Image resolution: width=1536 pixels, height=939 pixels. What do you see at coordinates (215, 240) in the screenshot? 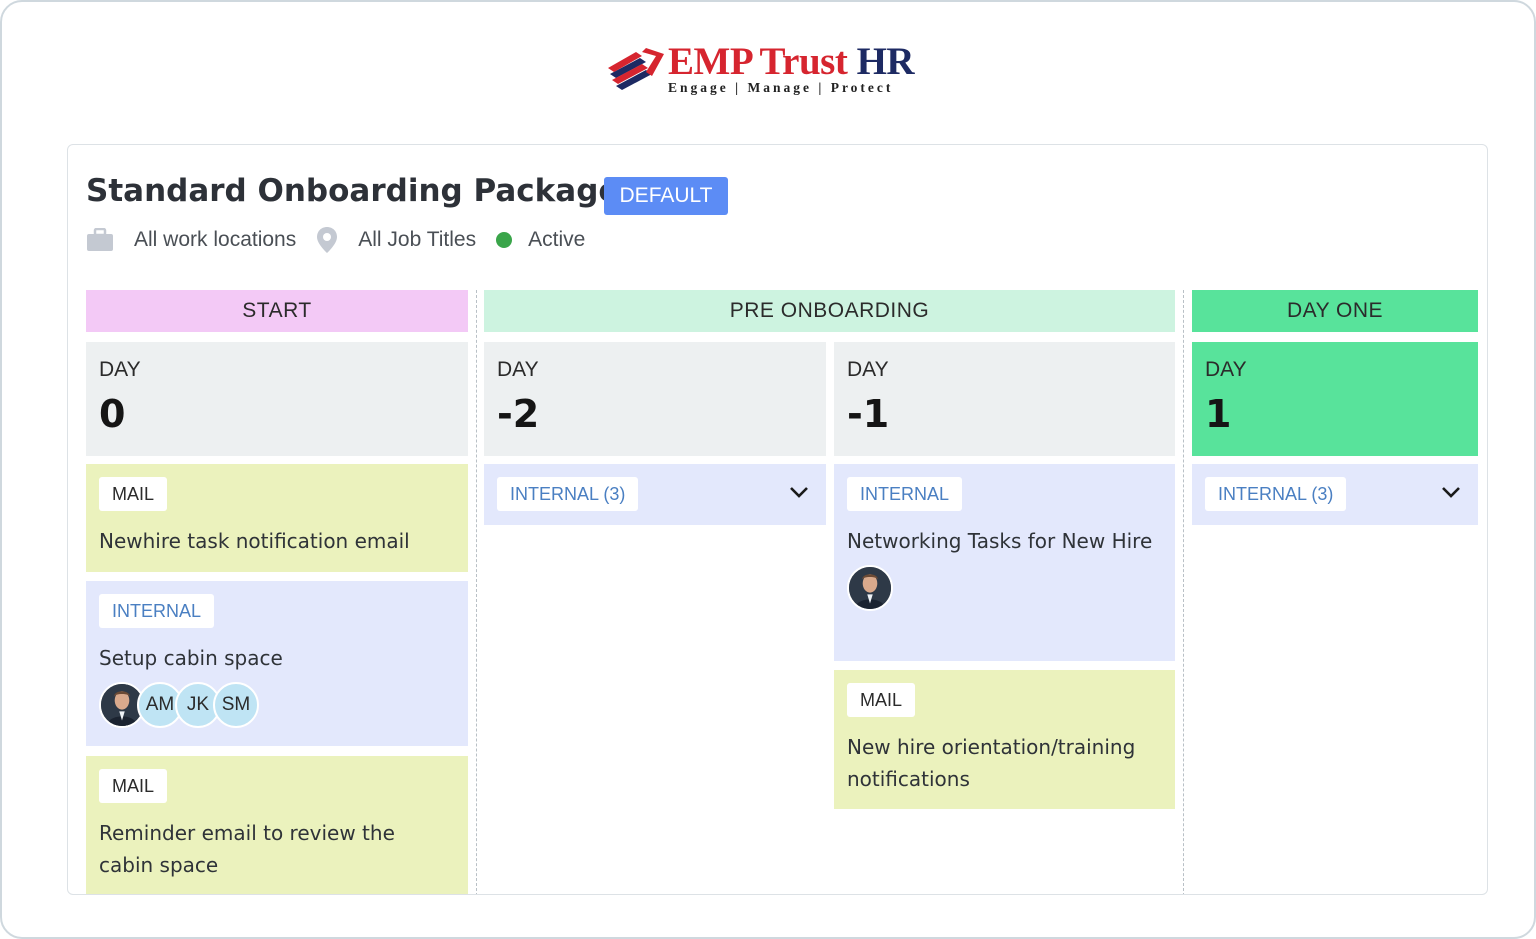
I see `work-locations-text: All work locations` at bounding box center [215, 240].